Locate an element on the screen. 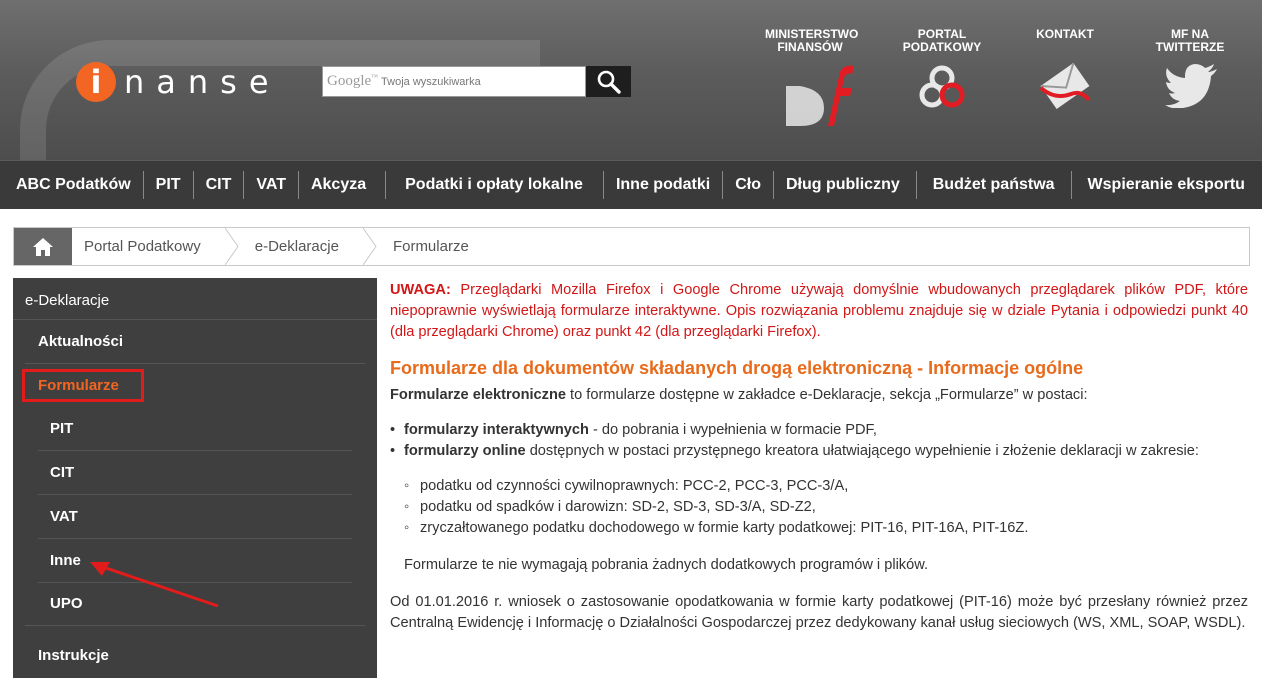  sidebar-item-upo: UPO is located at coordinates (66, 603).